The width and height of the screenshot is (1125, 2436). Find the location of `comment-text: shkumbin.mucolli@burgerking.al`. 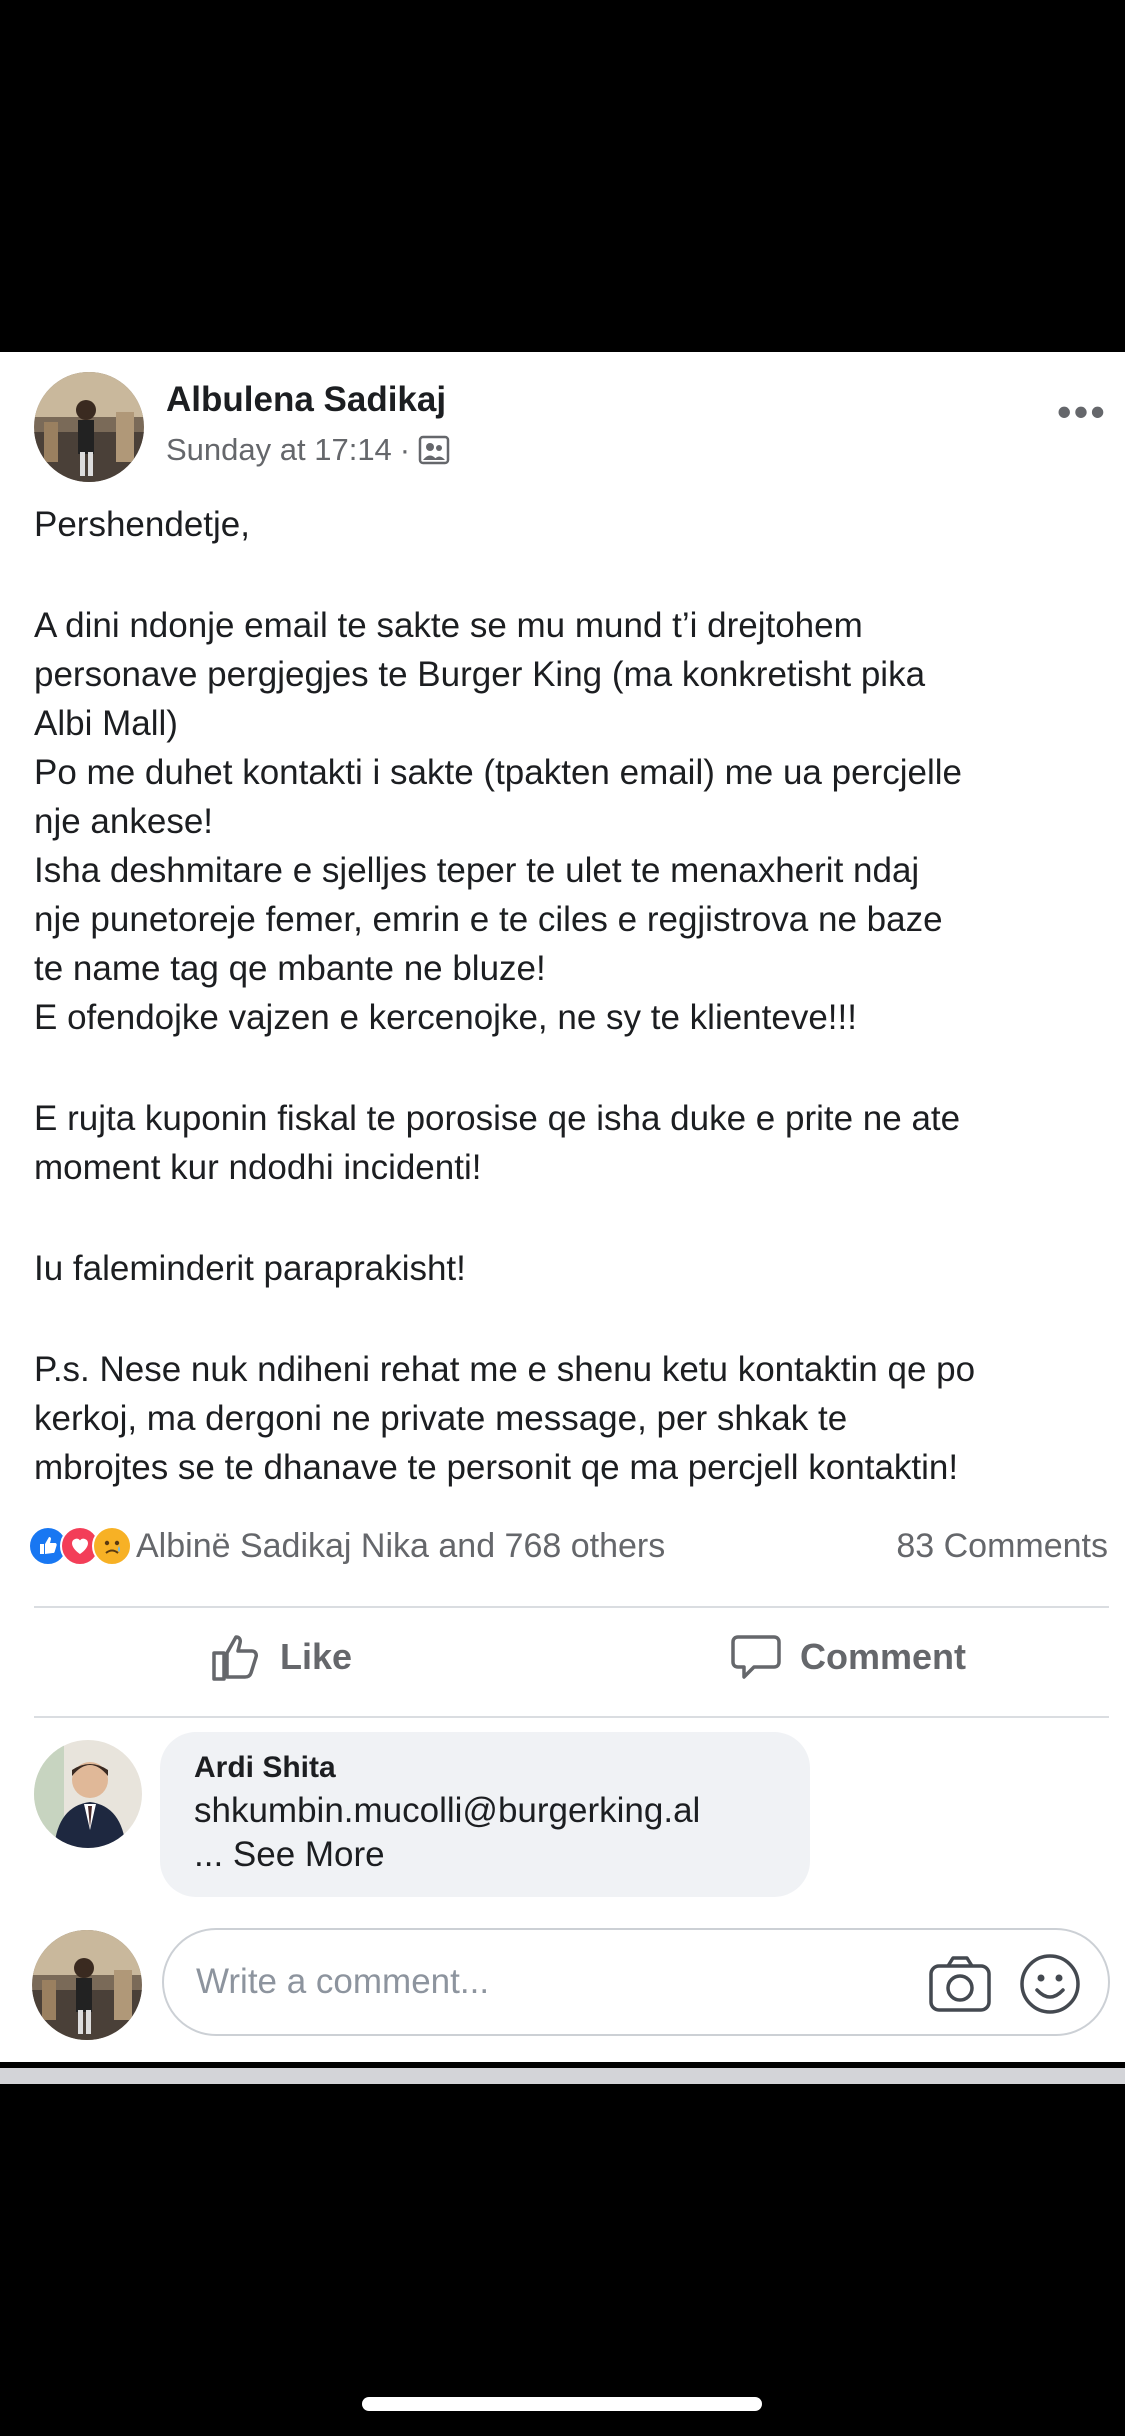

comment-text: shkumbin.mucolli@burgerking.al is located at coordinates (447, 1810).